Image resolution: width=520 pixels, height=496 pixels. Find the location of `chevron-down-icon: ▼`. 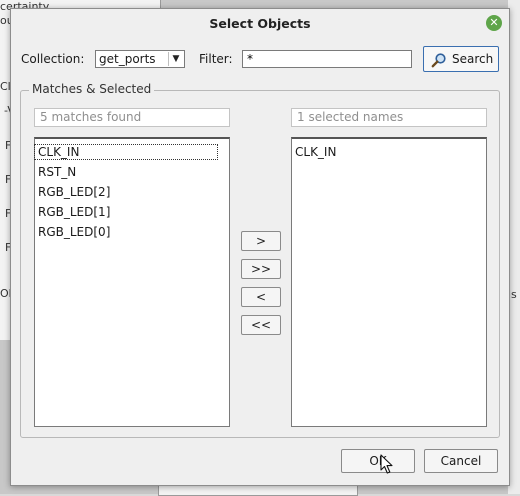

chevron-down-icon: ▼ is located at coordinates (175, 59).